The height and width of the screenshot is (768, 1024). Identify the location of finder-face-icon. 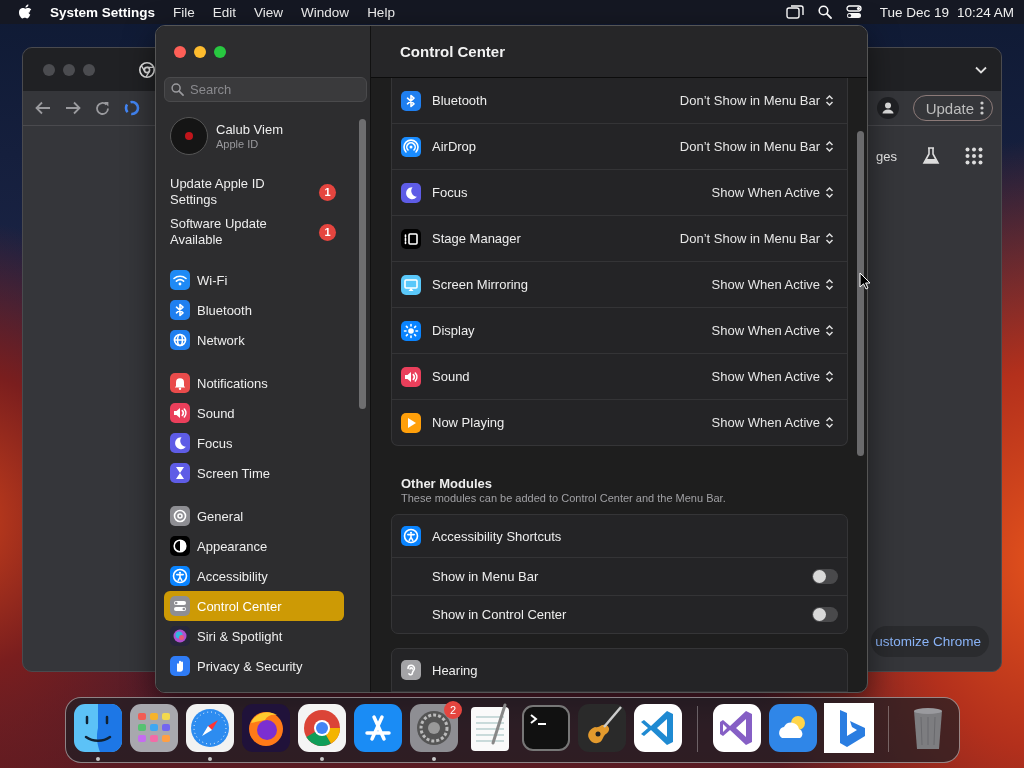
(98, 728).